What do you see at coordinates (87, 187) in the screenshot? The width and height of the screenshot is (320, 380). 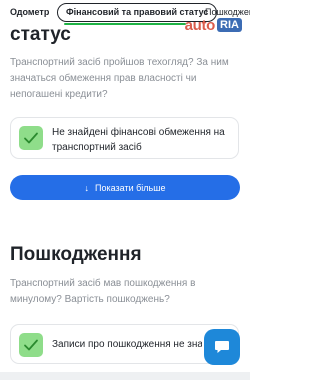 I see `arrow-down-icon: ↓` at bounding box center [87, 187].